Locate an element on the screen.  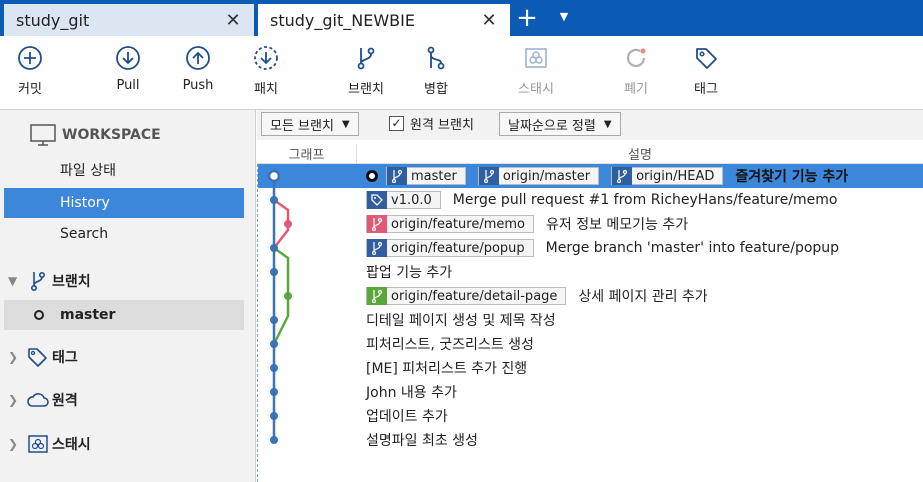
tab-study-git-newbie: study_git_NEWBIE ✕ is located at coordinates (384, 20).